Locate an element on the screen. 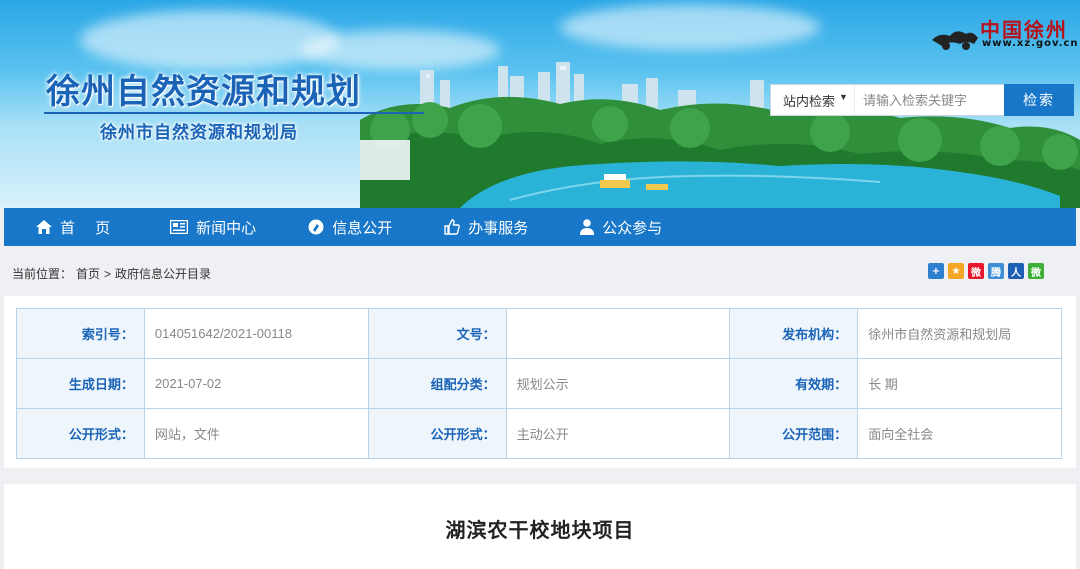 Image resolution: width=1080 pixels, height=569 pixels. search-box: 站内检索 ▼ 检索 is located at coordinates (922, 100).